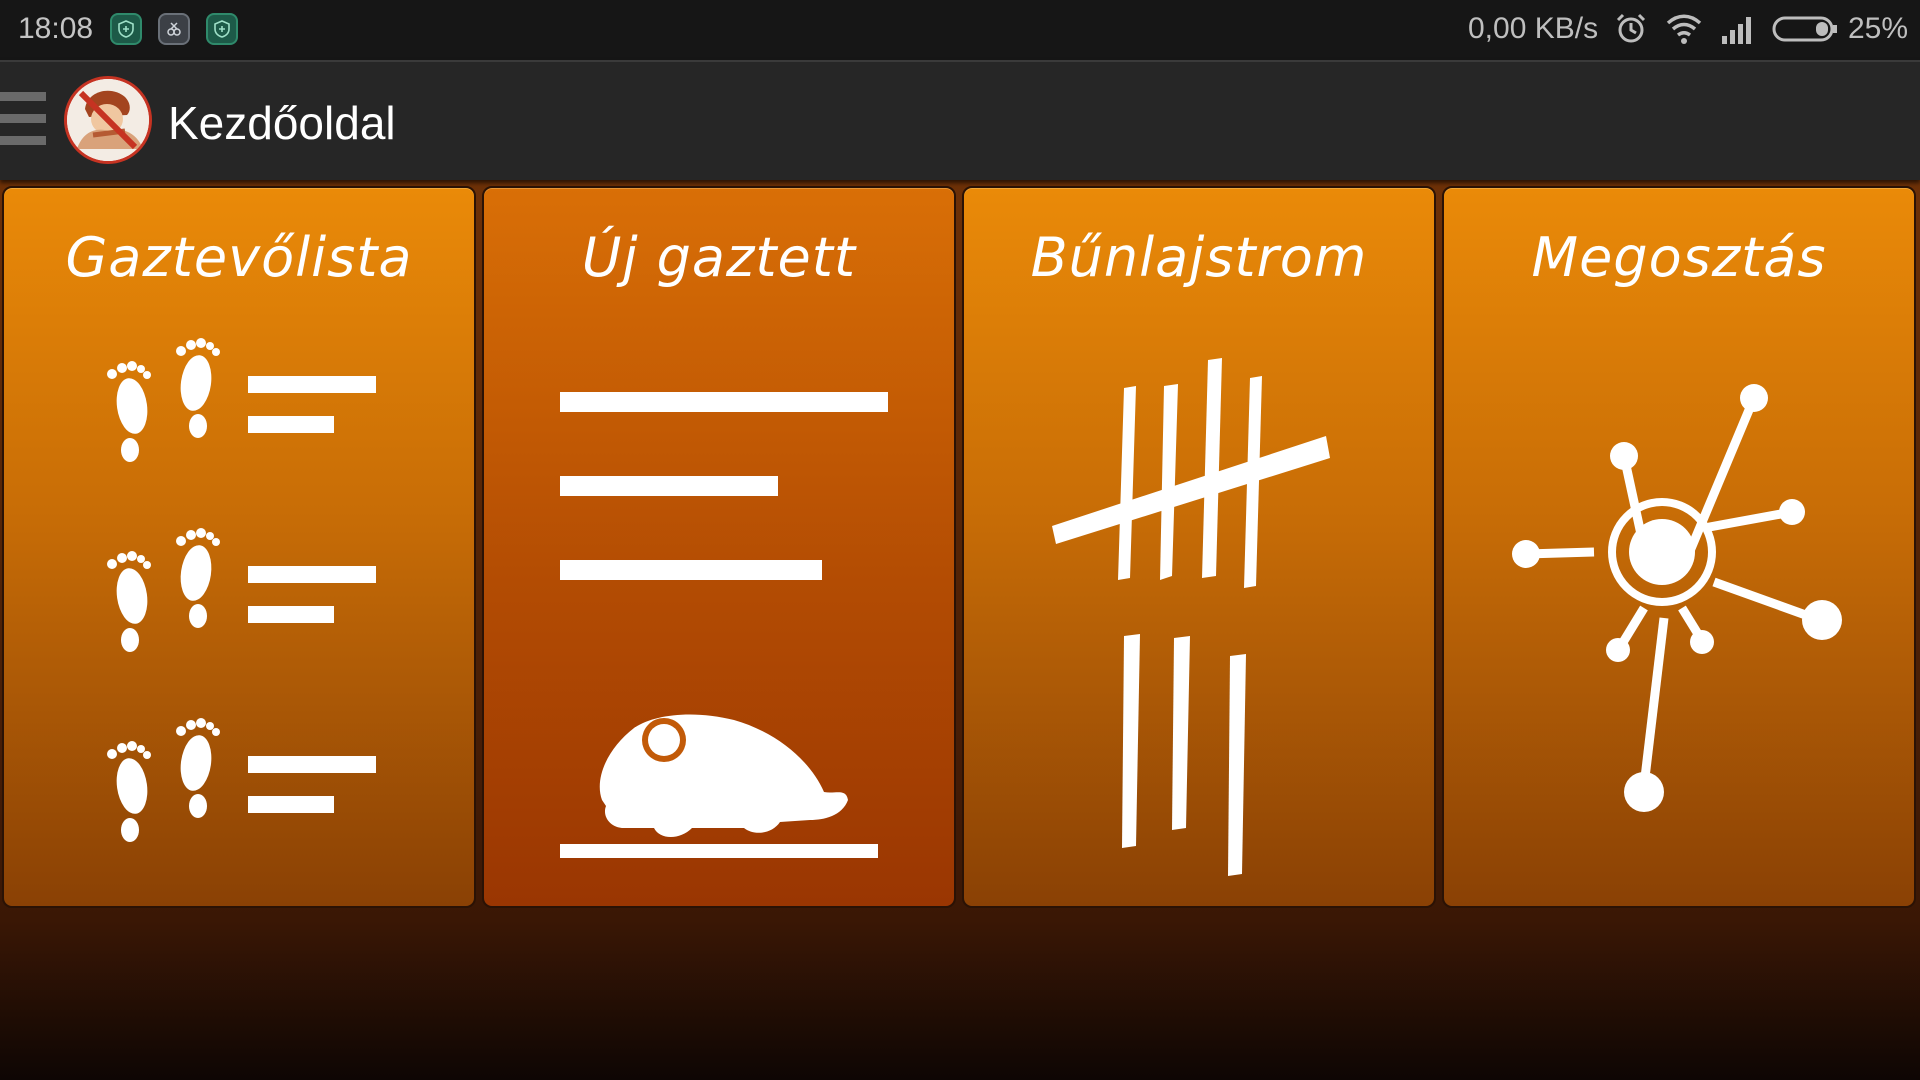  What do you see at coordinates (960, 120) in the screenshot?
I see `app-bar: Kezdőoldal` at bounding box center [960, 120].